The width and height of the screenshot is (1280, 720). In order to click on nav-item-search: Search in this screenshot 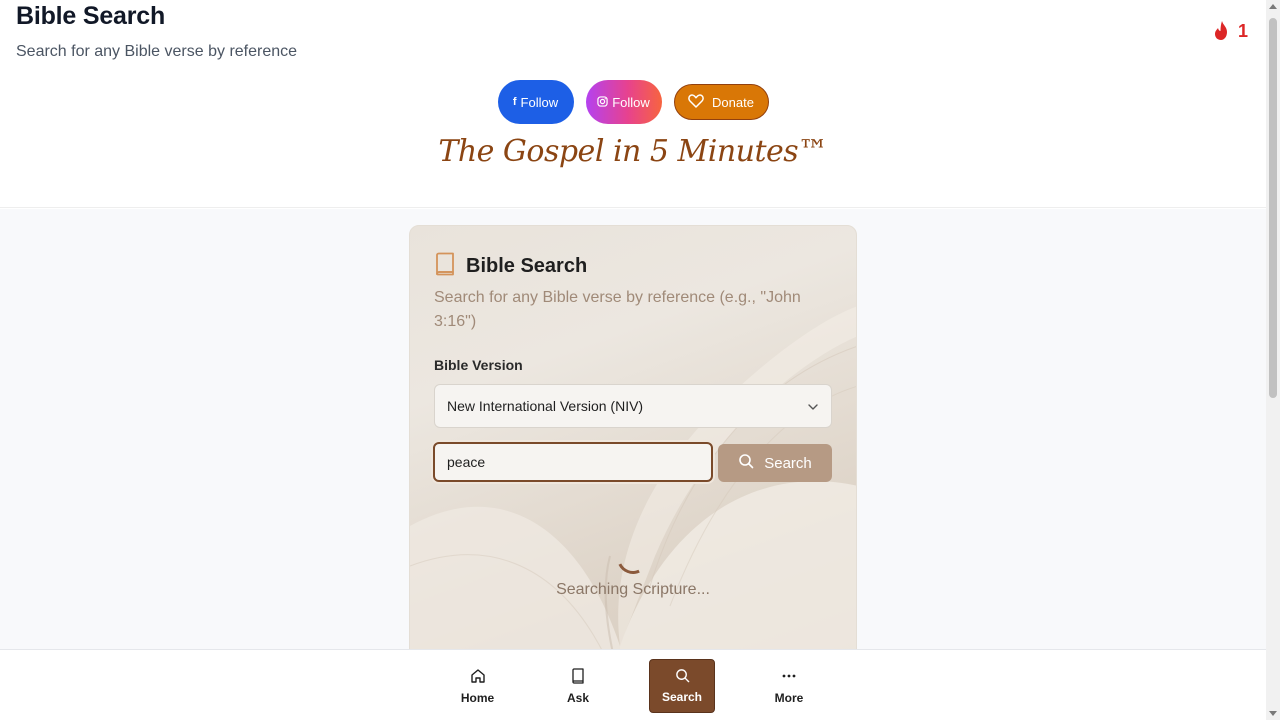, I will do `click(682, 686)`.